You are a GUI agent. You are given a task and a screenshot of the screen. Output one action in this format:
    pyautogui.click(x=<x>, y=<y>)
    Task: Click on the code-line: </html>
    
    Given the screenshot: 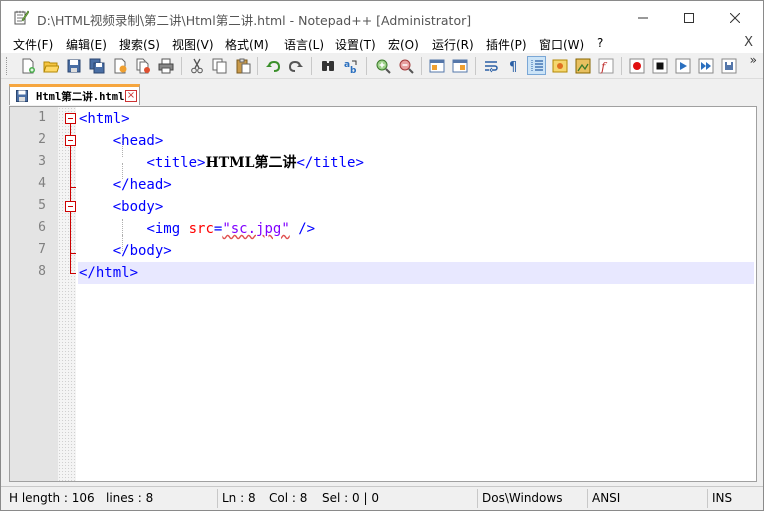 What is the action you would take?
    pyautogui.click(x=108, y=273)
    